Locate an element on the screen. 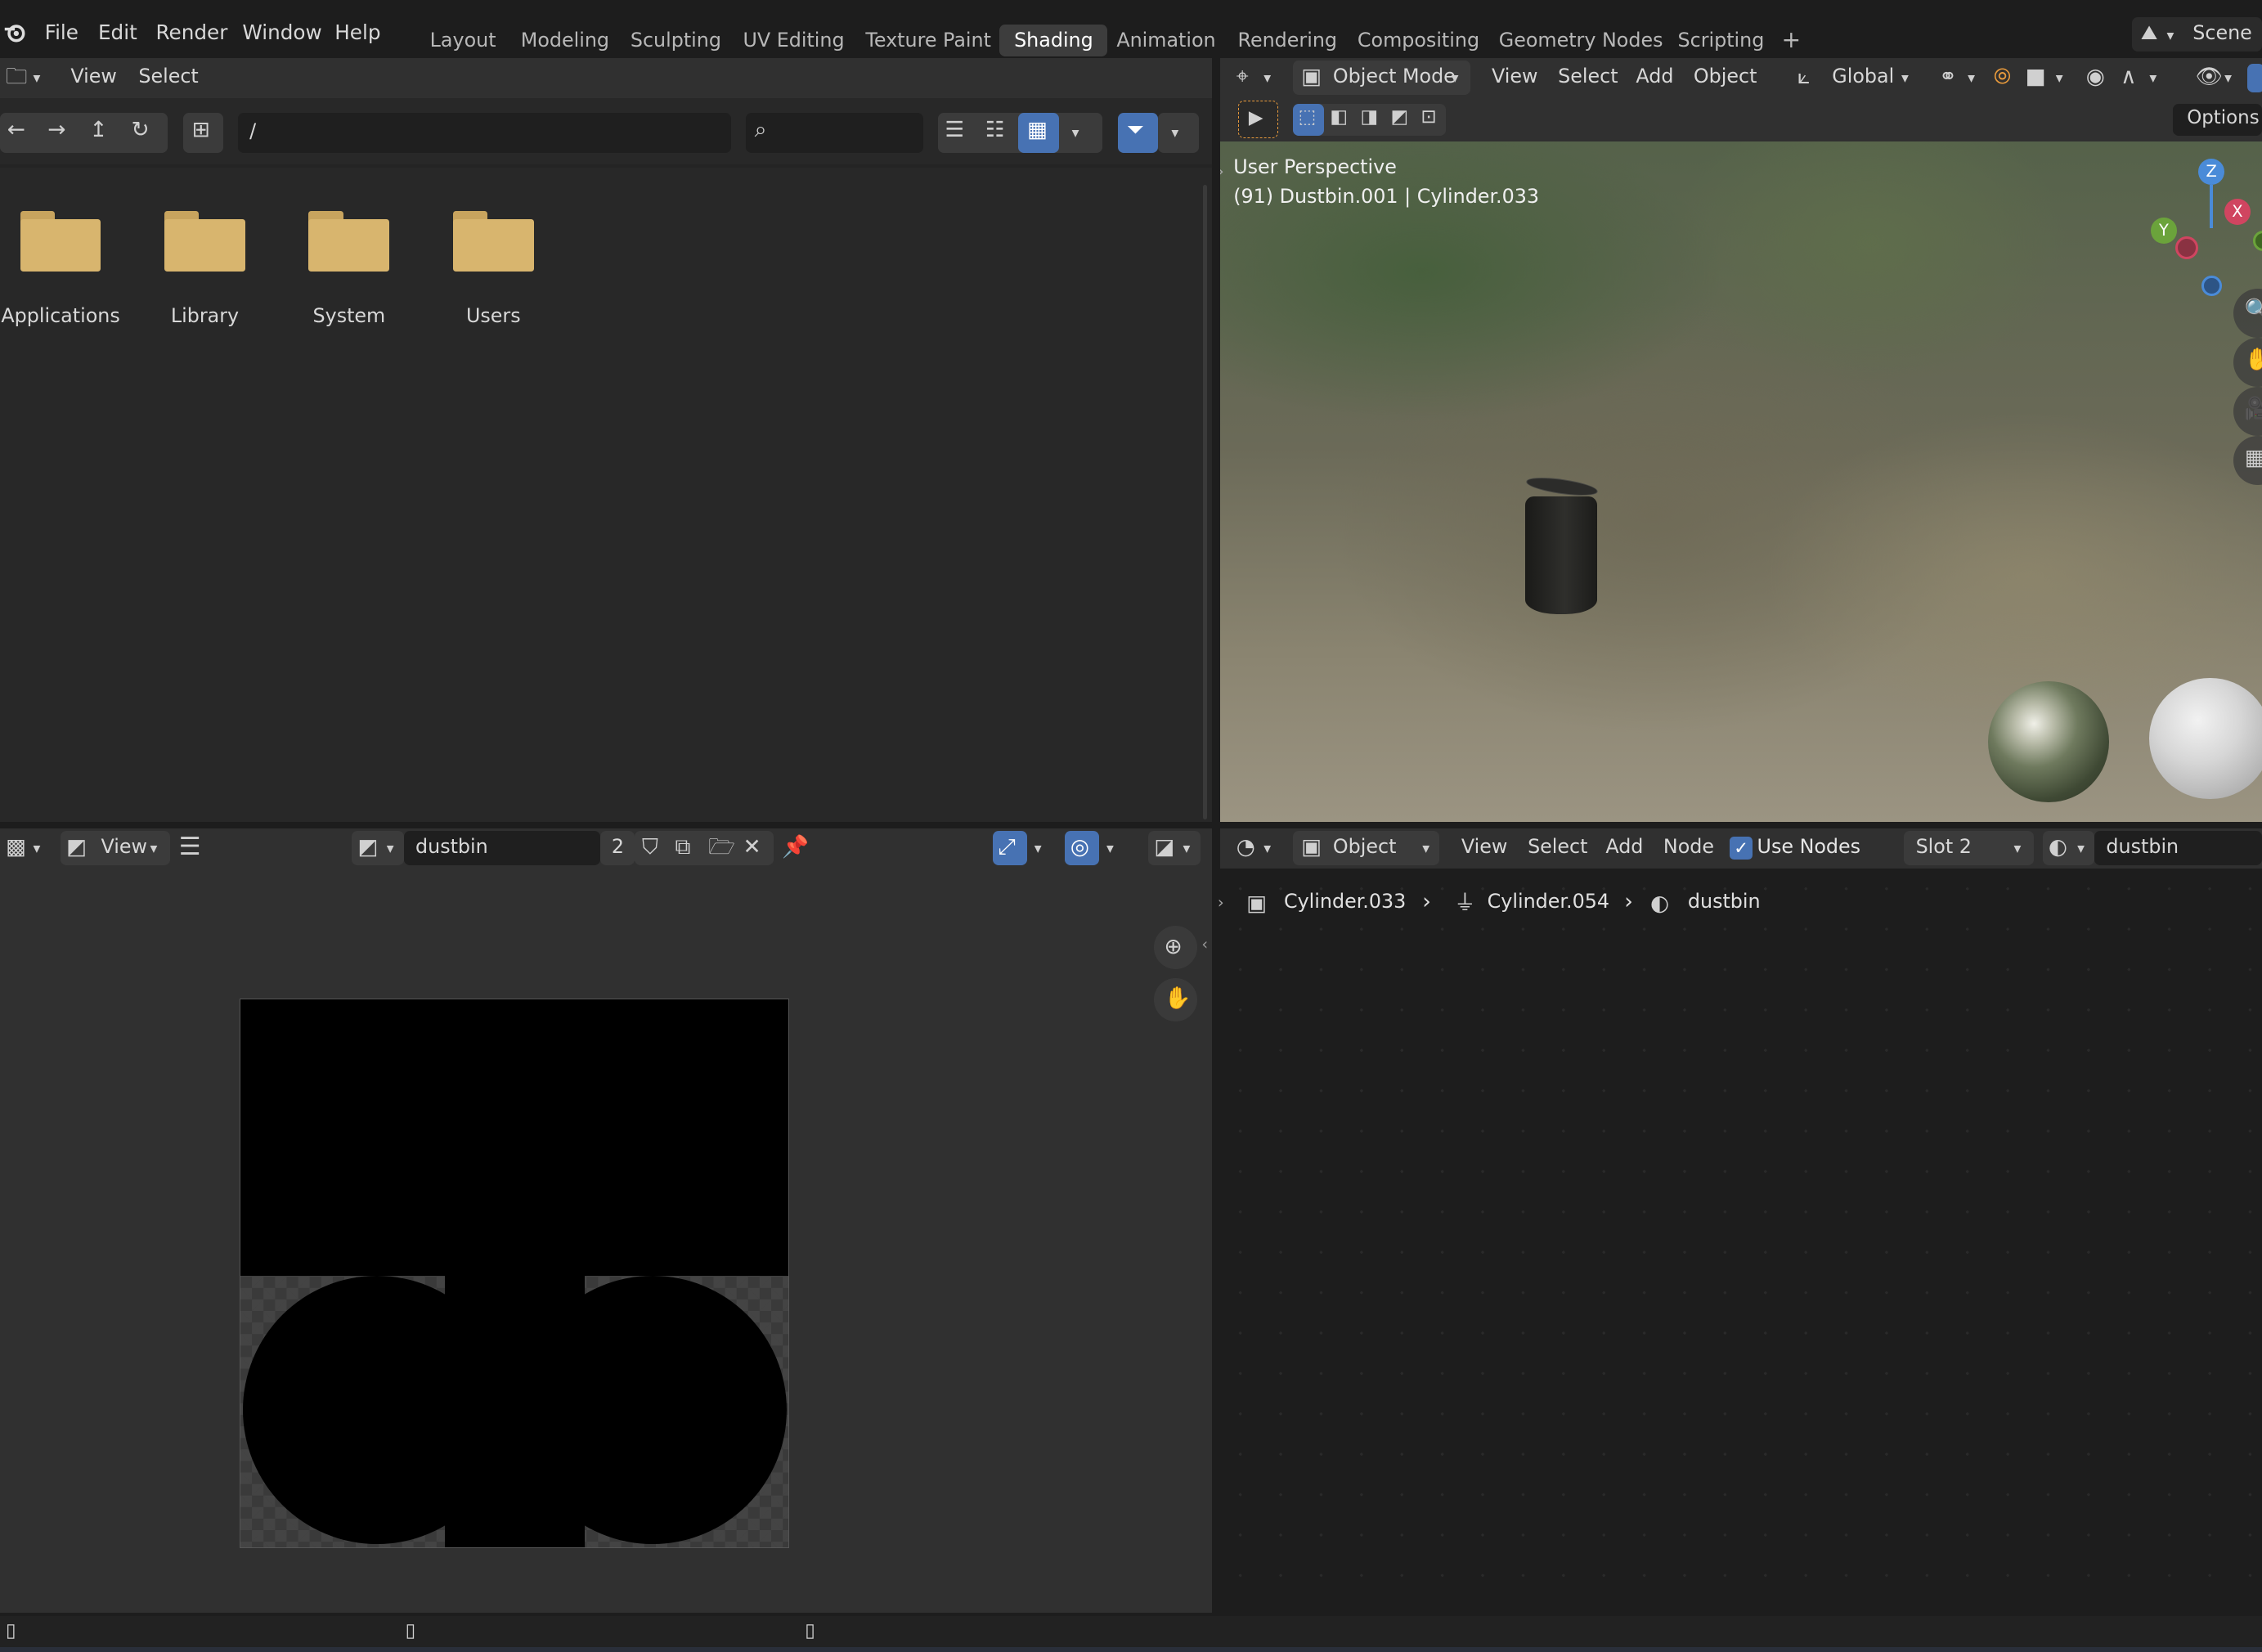 The width and height of the screenshot is (2262, 1652). unlink-close-icon: ✕ is located at coordinates (752, 847).